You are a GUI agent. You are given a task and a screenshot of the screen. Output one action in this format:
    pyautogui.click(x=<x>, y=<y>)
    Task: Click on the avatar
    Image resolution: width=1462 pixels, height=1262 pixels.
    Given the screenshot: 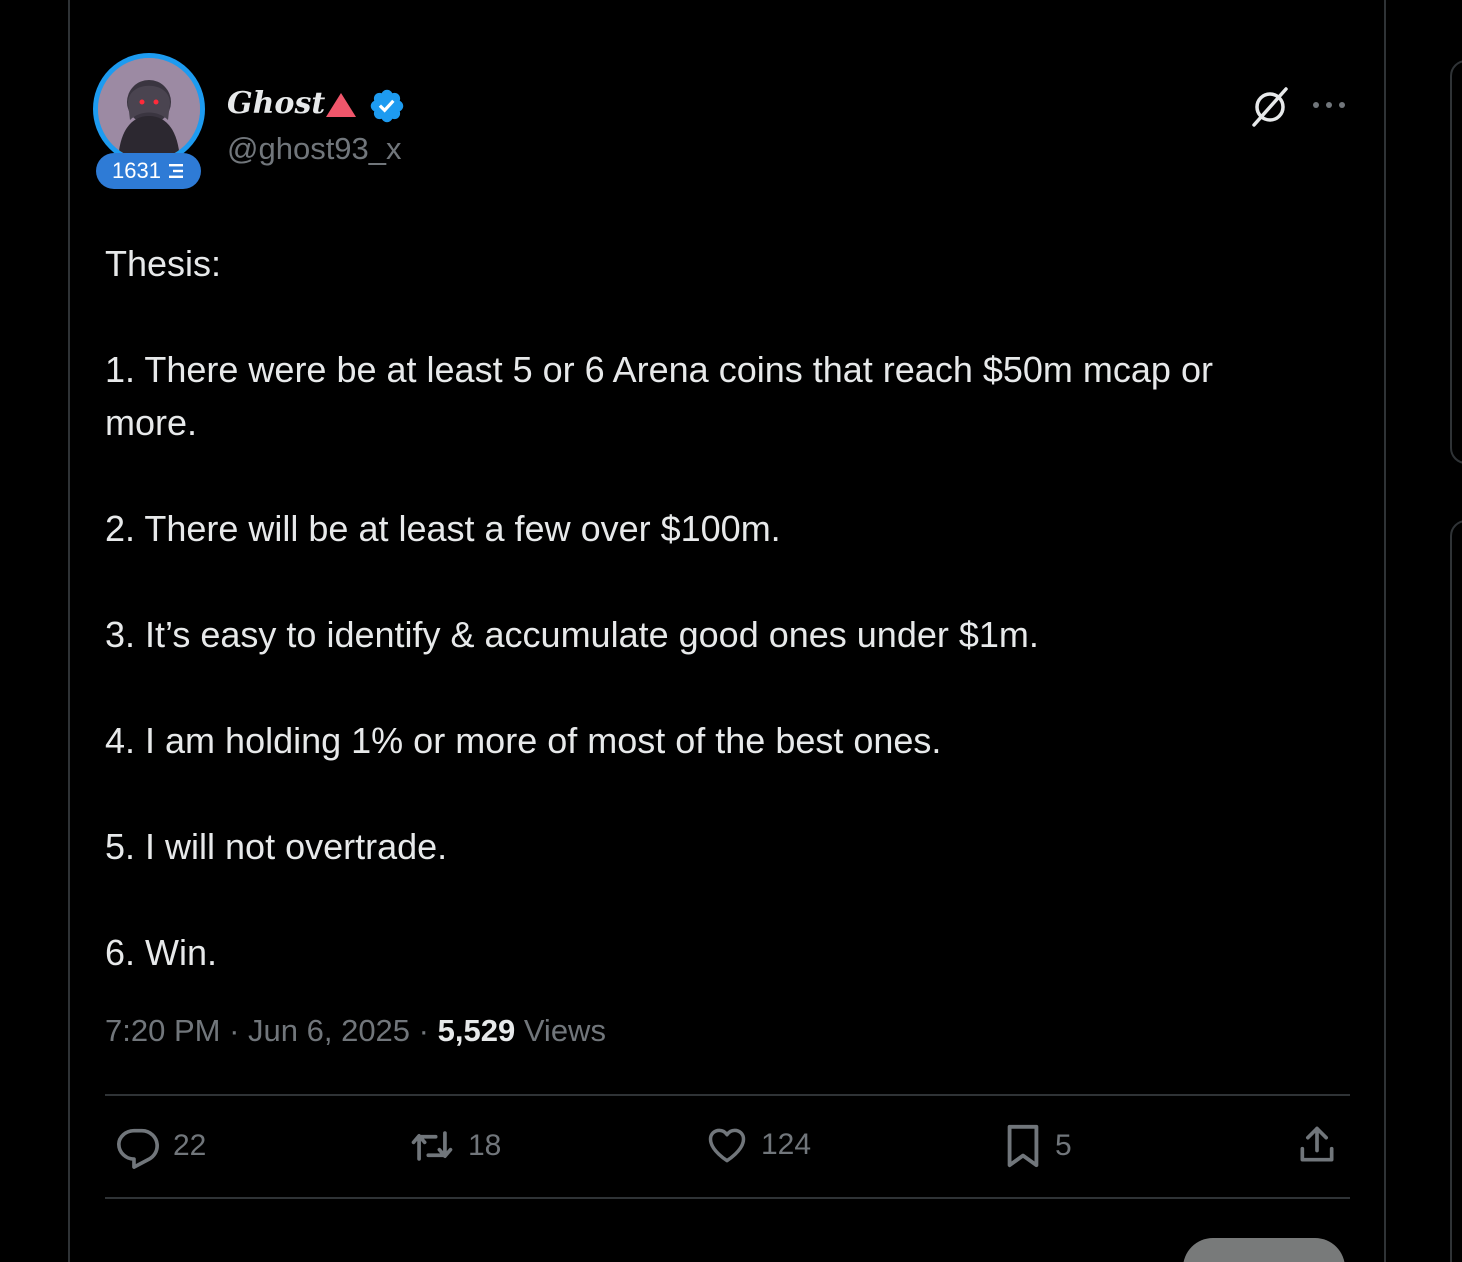 What is the action you would take?
    pyautogui.click(x=149, y=109)
    